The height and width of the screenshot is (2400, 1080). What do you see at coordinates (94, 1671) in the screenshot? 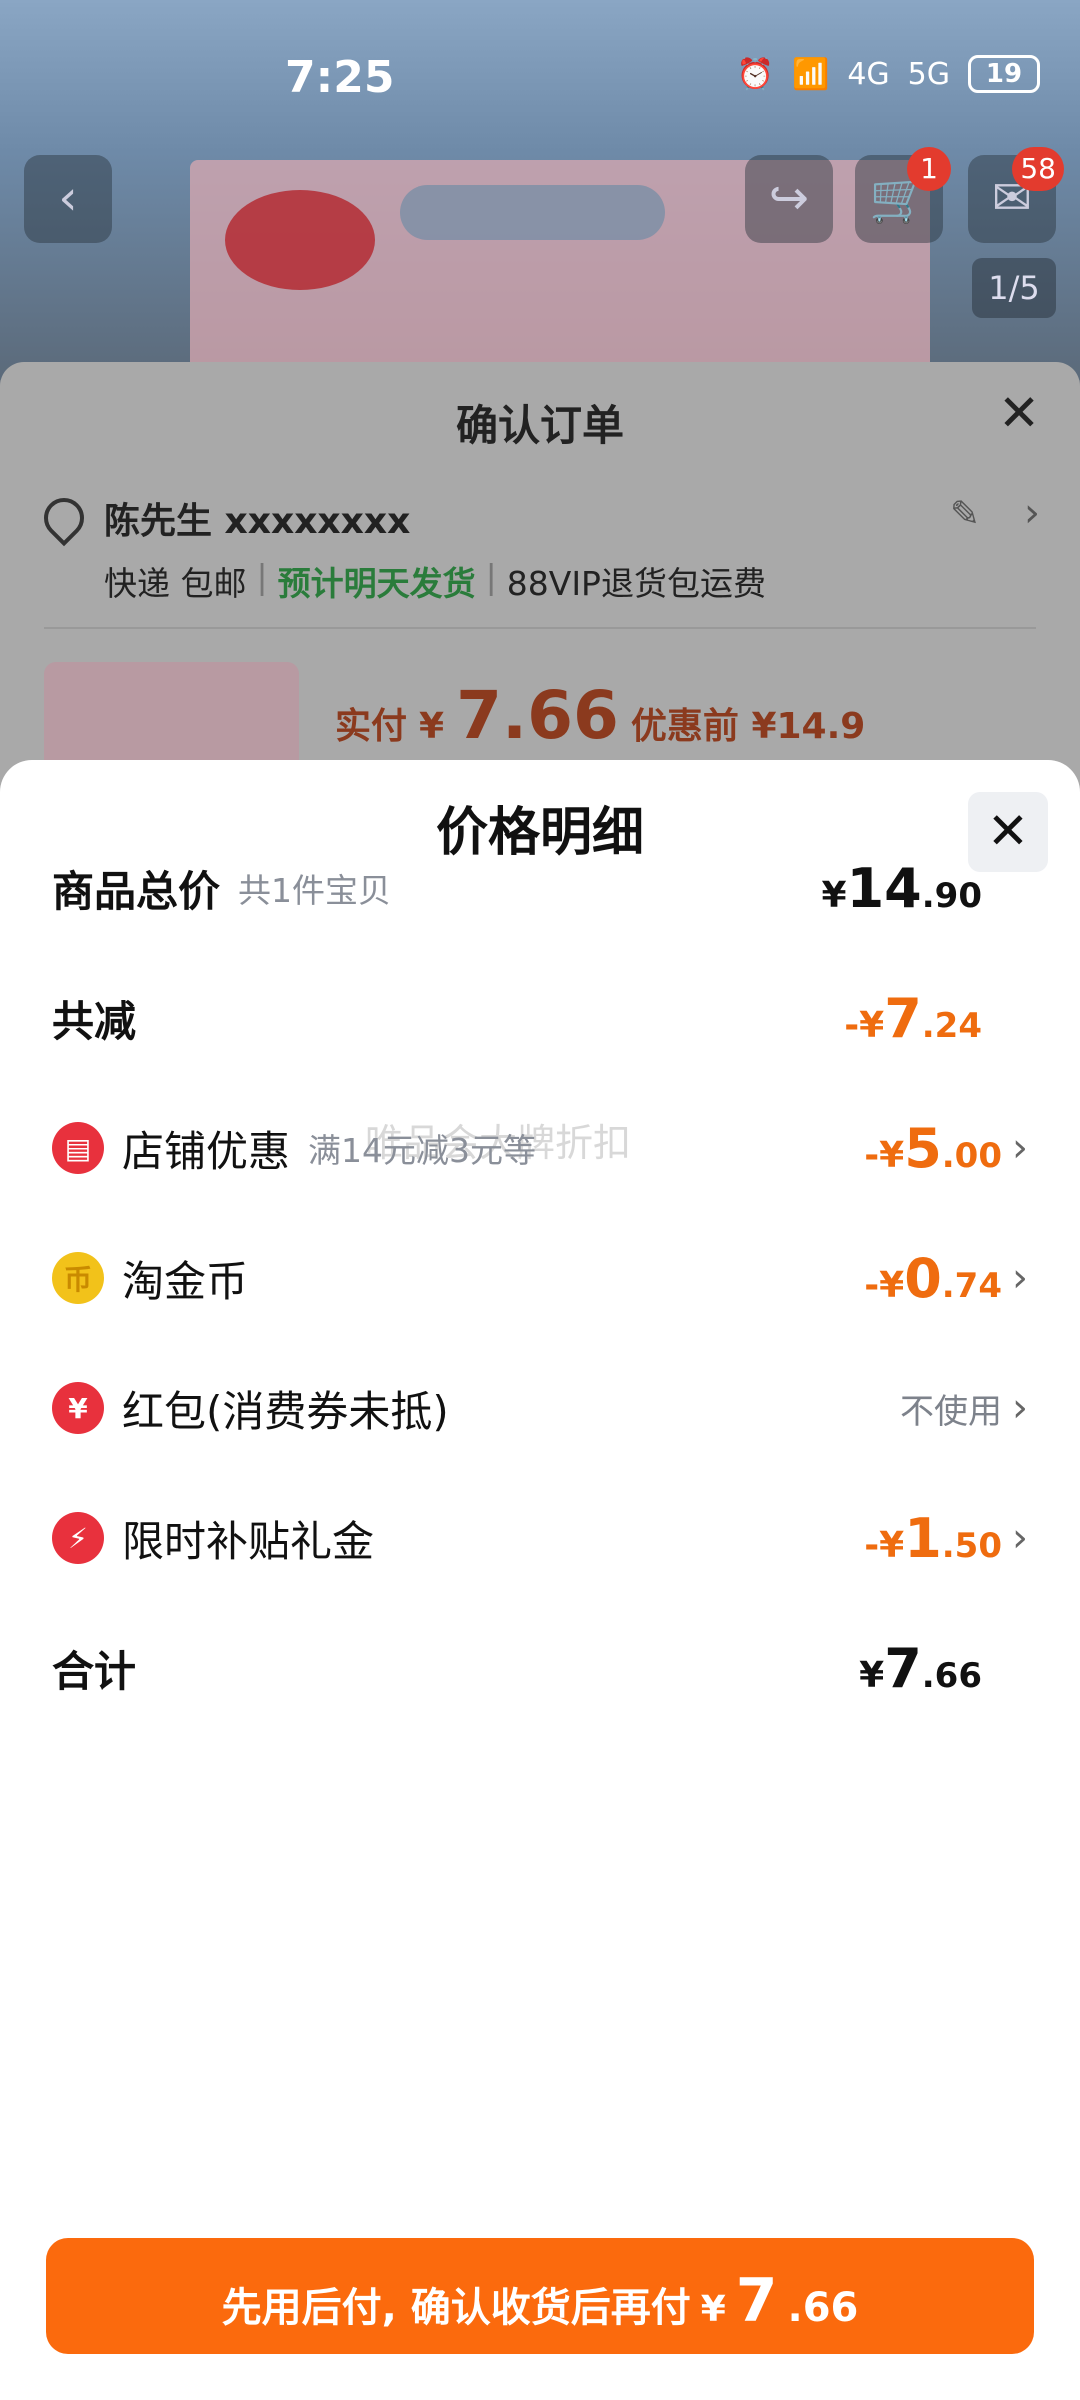
I see `row-label: 合计` at bounding box center [94, 1671].